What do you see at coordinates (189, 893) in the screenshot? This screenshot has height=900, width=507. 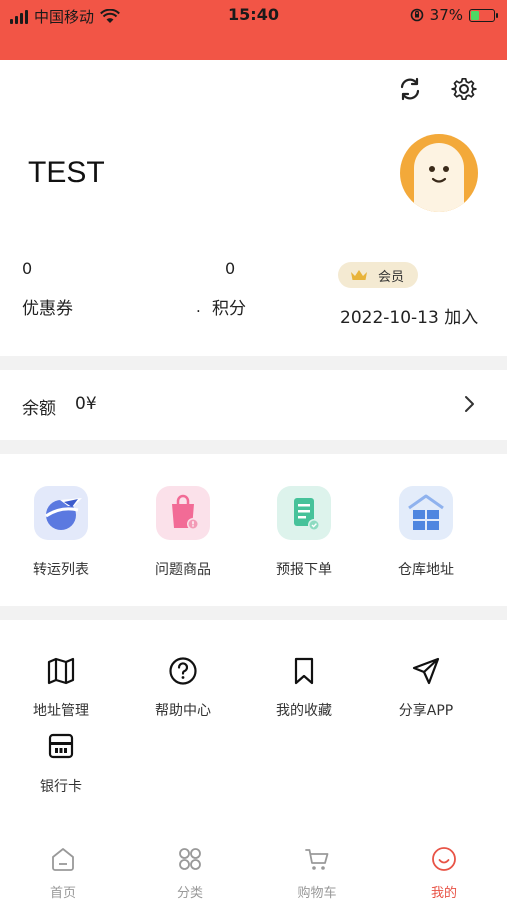 I see `tab-label: 分类` at bounding box center [189, 893].